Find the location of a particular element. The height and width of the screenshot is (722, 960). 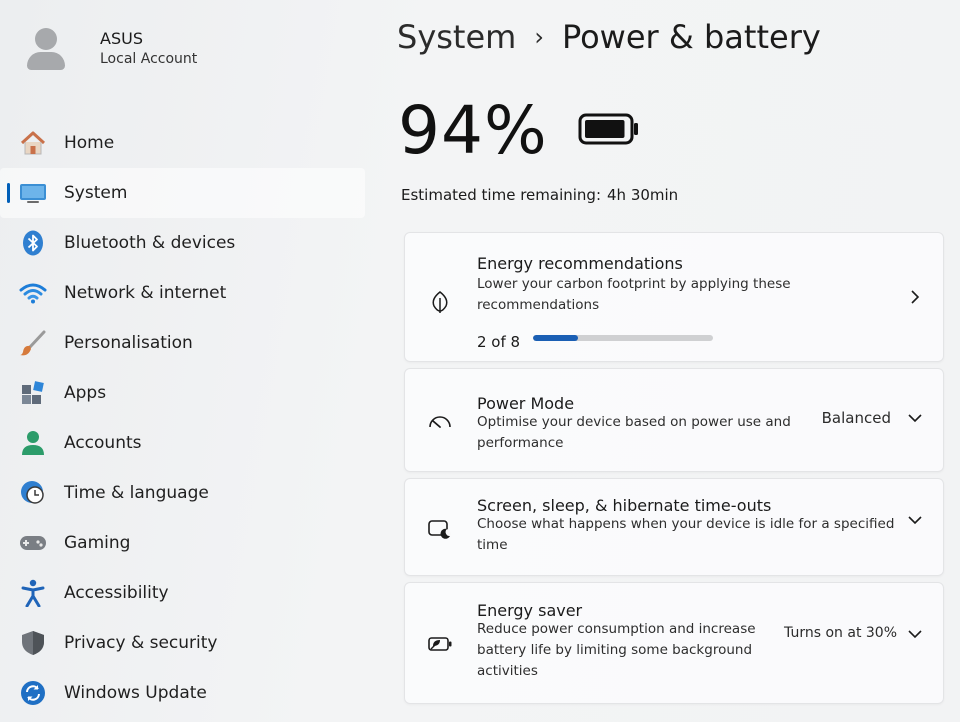

power-mode-title: Power Mode is located at coordinates (526, 403).